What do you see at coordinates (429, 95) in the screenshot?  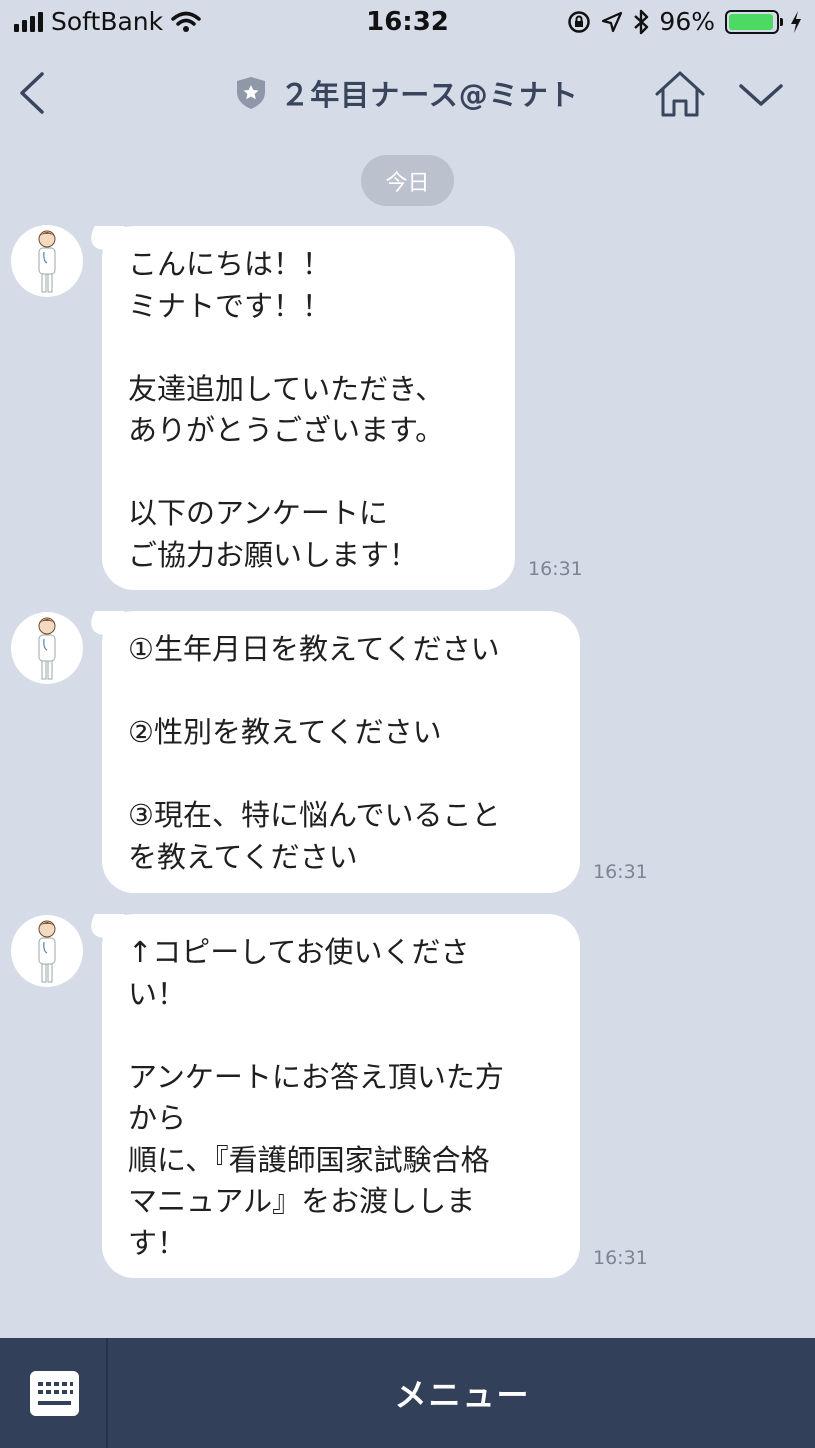 I see `chat-title: ２年目ナース@ミナト` at bounding box center [429, 95].